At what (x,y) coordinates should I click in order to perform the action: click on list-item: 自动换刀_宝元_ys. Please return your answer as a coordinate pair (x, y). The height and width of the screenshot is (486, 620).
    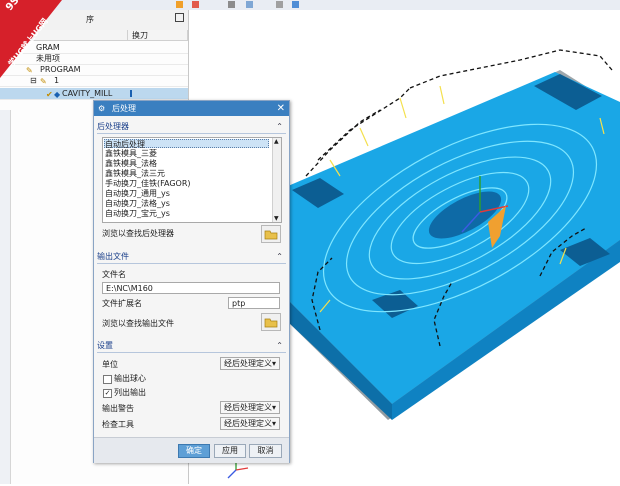
    Looking at the image, I should click on (137, 213).